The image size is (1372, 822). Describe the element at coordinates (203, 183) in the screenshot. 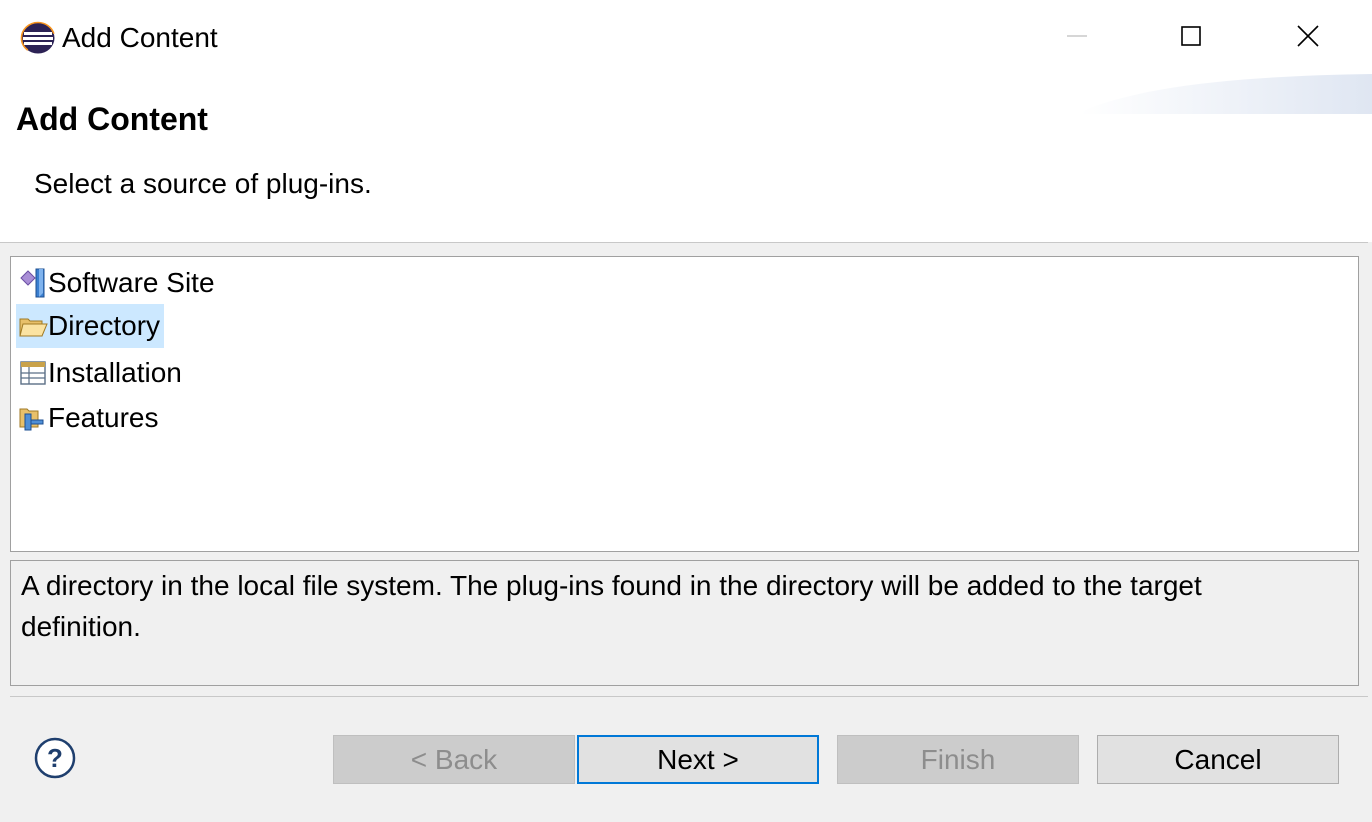

I see `page-message: Select a source of plug-ins.` at that location.